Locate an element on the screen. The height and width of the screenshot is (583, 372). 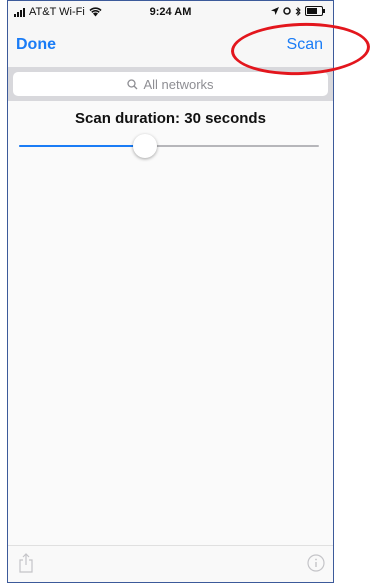
search-placeholder: All networks is located at coordinates (178, 84).